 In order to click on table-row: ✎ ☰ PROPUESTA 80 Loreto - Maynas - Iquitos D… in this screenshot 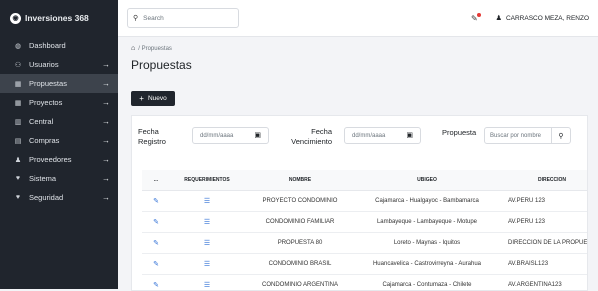, I will do `click(364, 243)`.